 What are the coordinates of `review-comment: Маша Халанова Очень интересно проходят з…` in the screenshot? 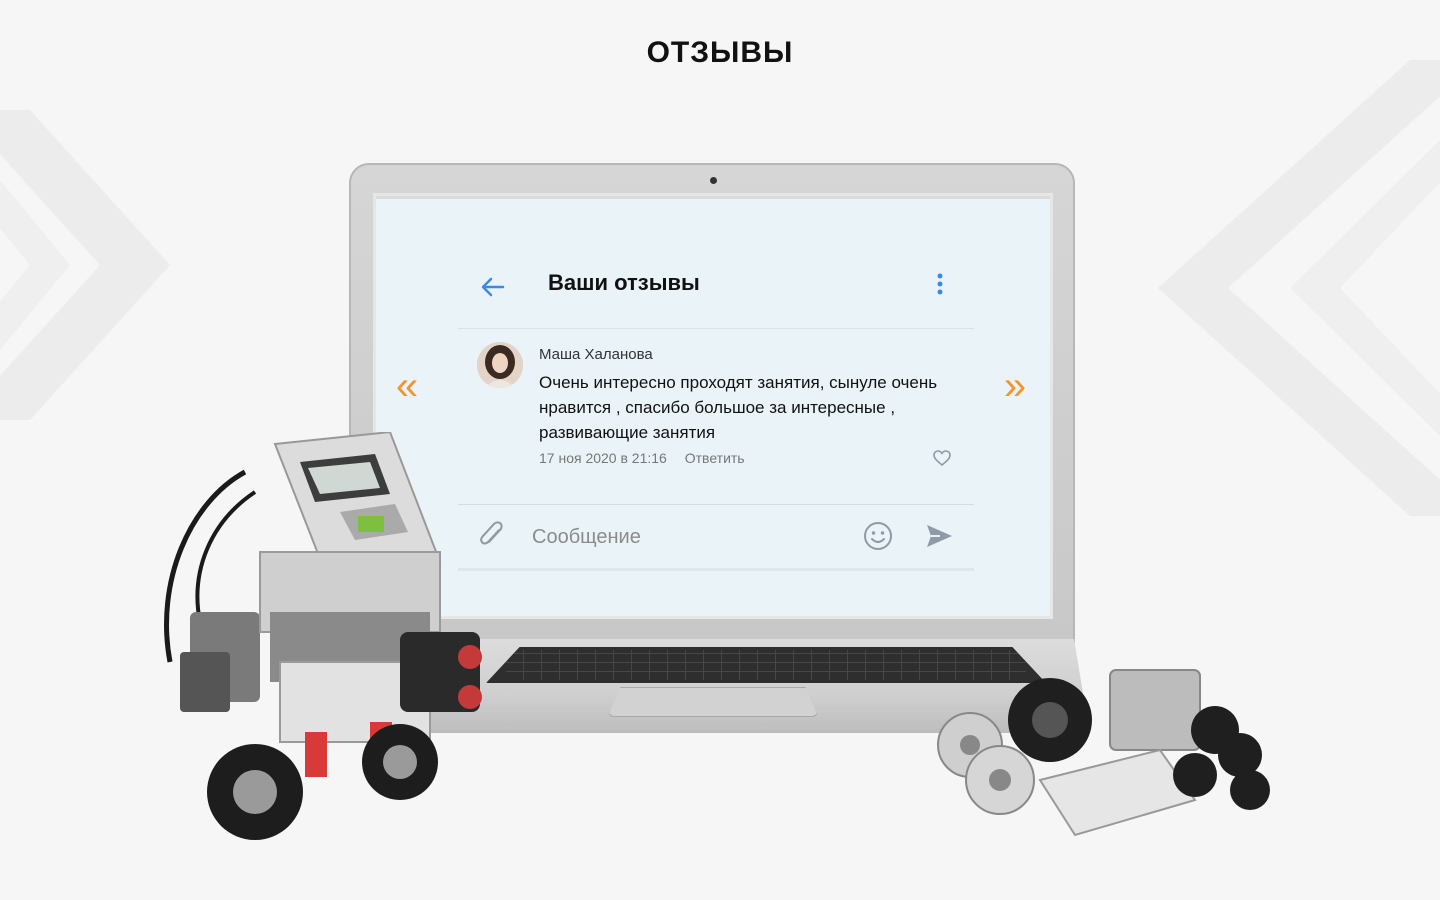 It's located at (716, 416).